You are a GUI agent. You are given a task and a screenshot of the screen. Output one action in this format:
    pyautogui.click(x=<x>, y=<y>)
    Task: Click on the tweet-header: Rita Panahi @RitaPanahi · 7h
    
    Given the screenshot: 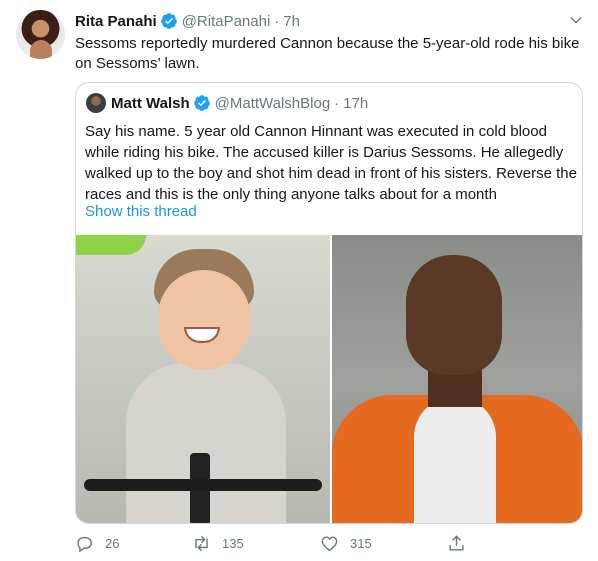 What is the action you would take?
    pyautogui.click(x=187, y=21)
    